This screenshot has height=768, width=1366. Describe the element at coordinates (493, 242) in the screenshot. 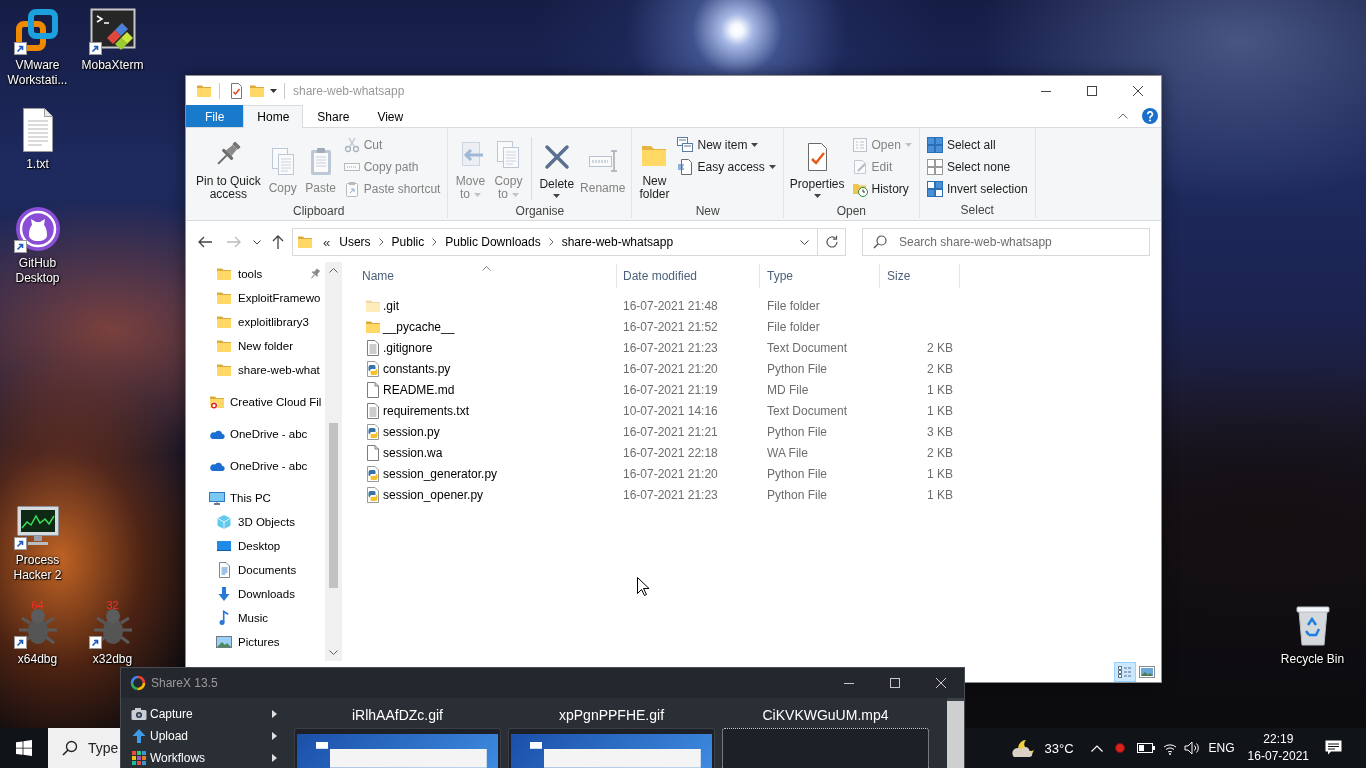

I see `breadcrumb: Public Downloads` at that location.